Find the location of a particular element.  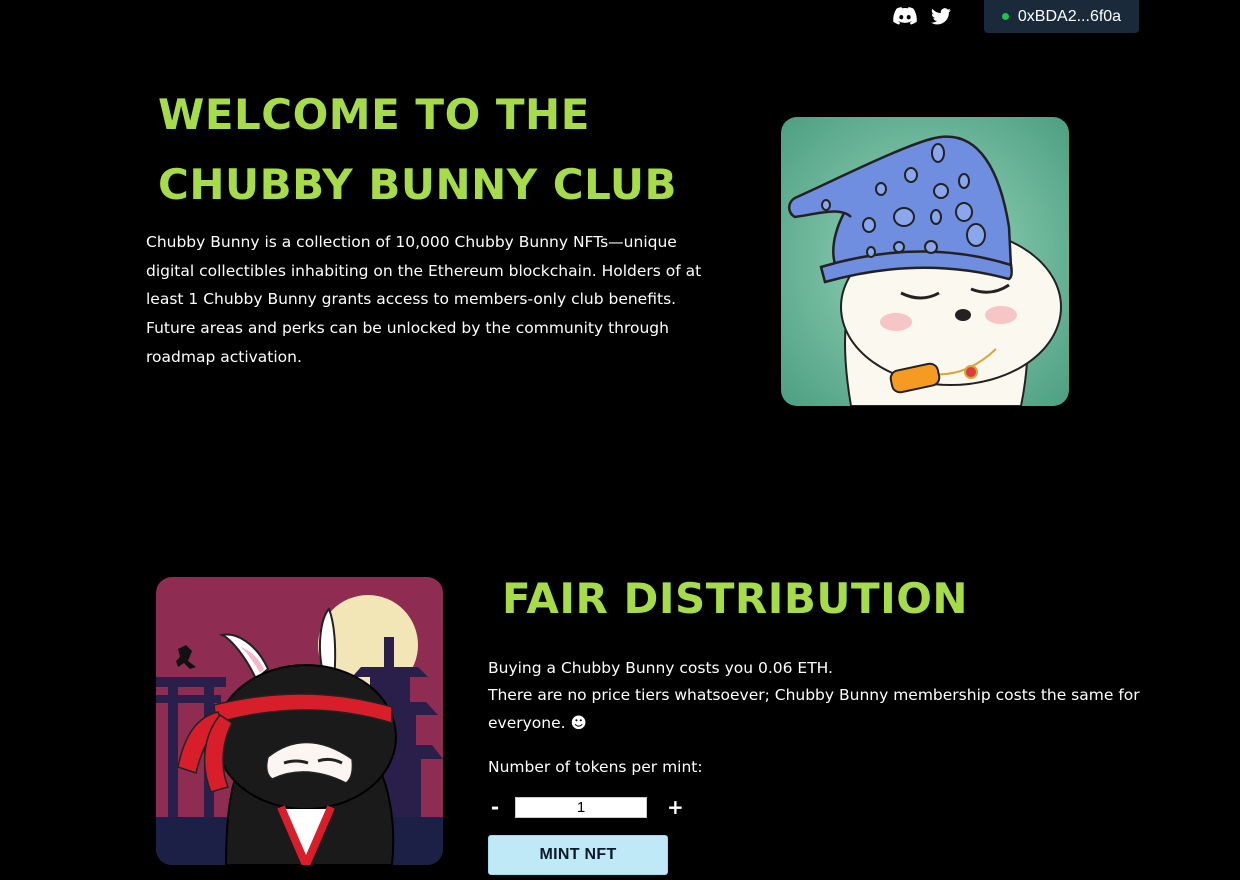

wallet-address: 0xBDA2...6f0a is located at coordinates (1069, 16).